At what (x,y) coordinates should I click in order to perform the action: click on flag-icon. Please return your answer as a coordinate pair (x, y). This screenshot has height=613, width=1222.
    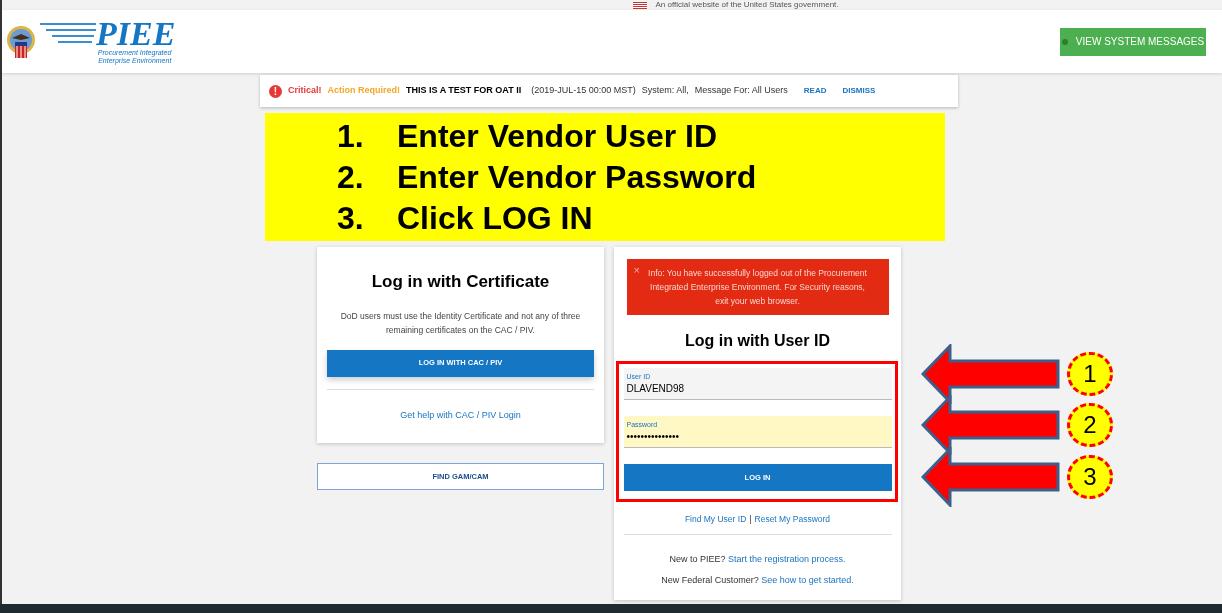
    Looking at the image, I should click on (640, 5).